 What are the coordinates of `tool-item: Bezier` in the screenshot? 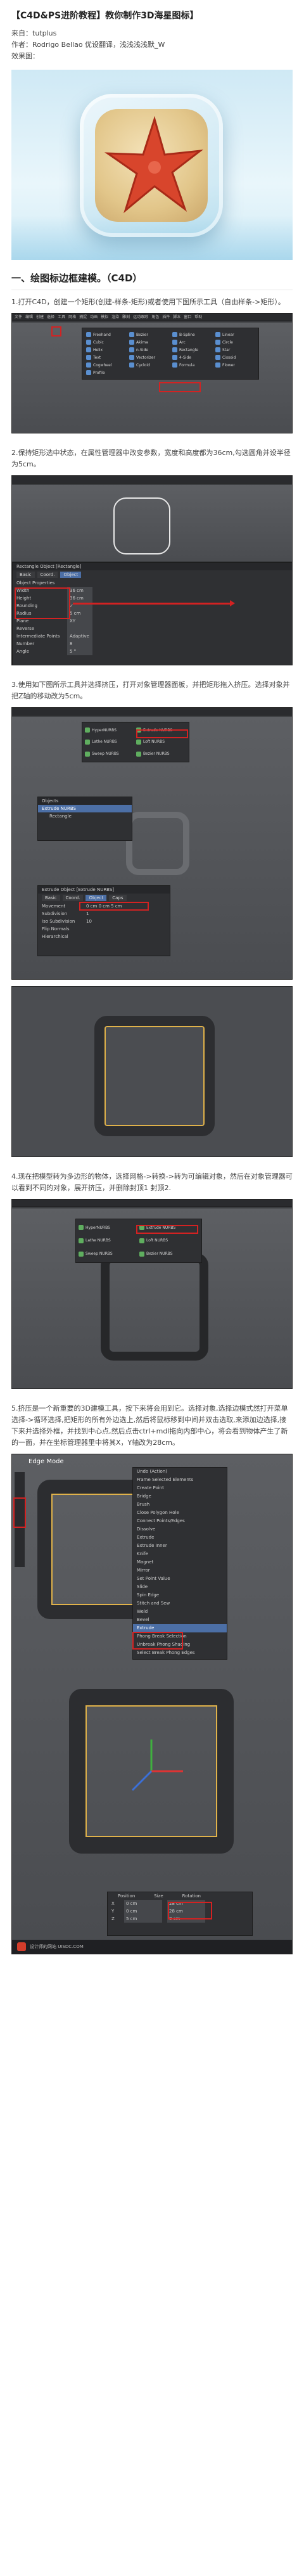 It's located at (148, 334).